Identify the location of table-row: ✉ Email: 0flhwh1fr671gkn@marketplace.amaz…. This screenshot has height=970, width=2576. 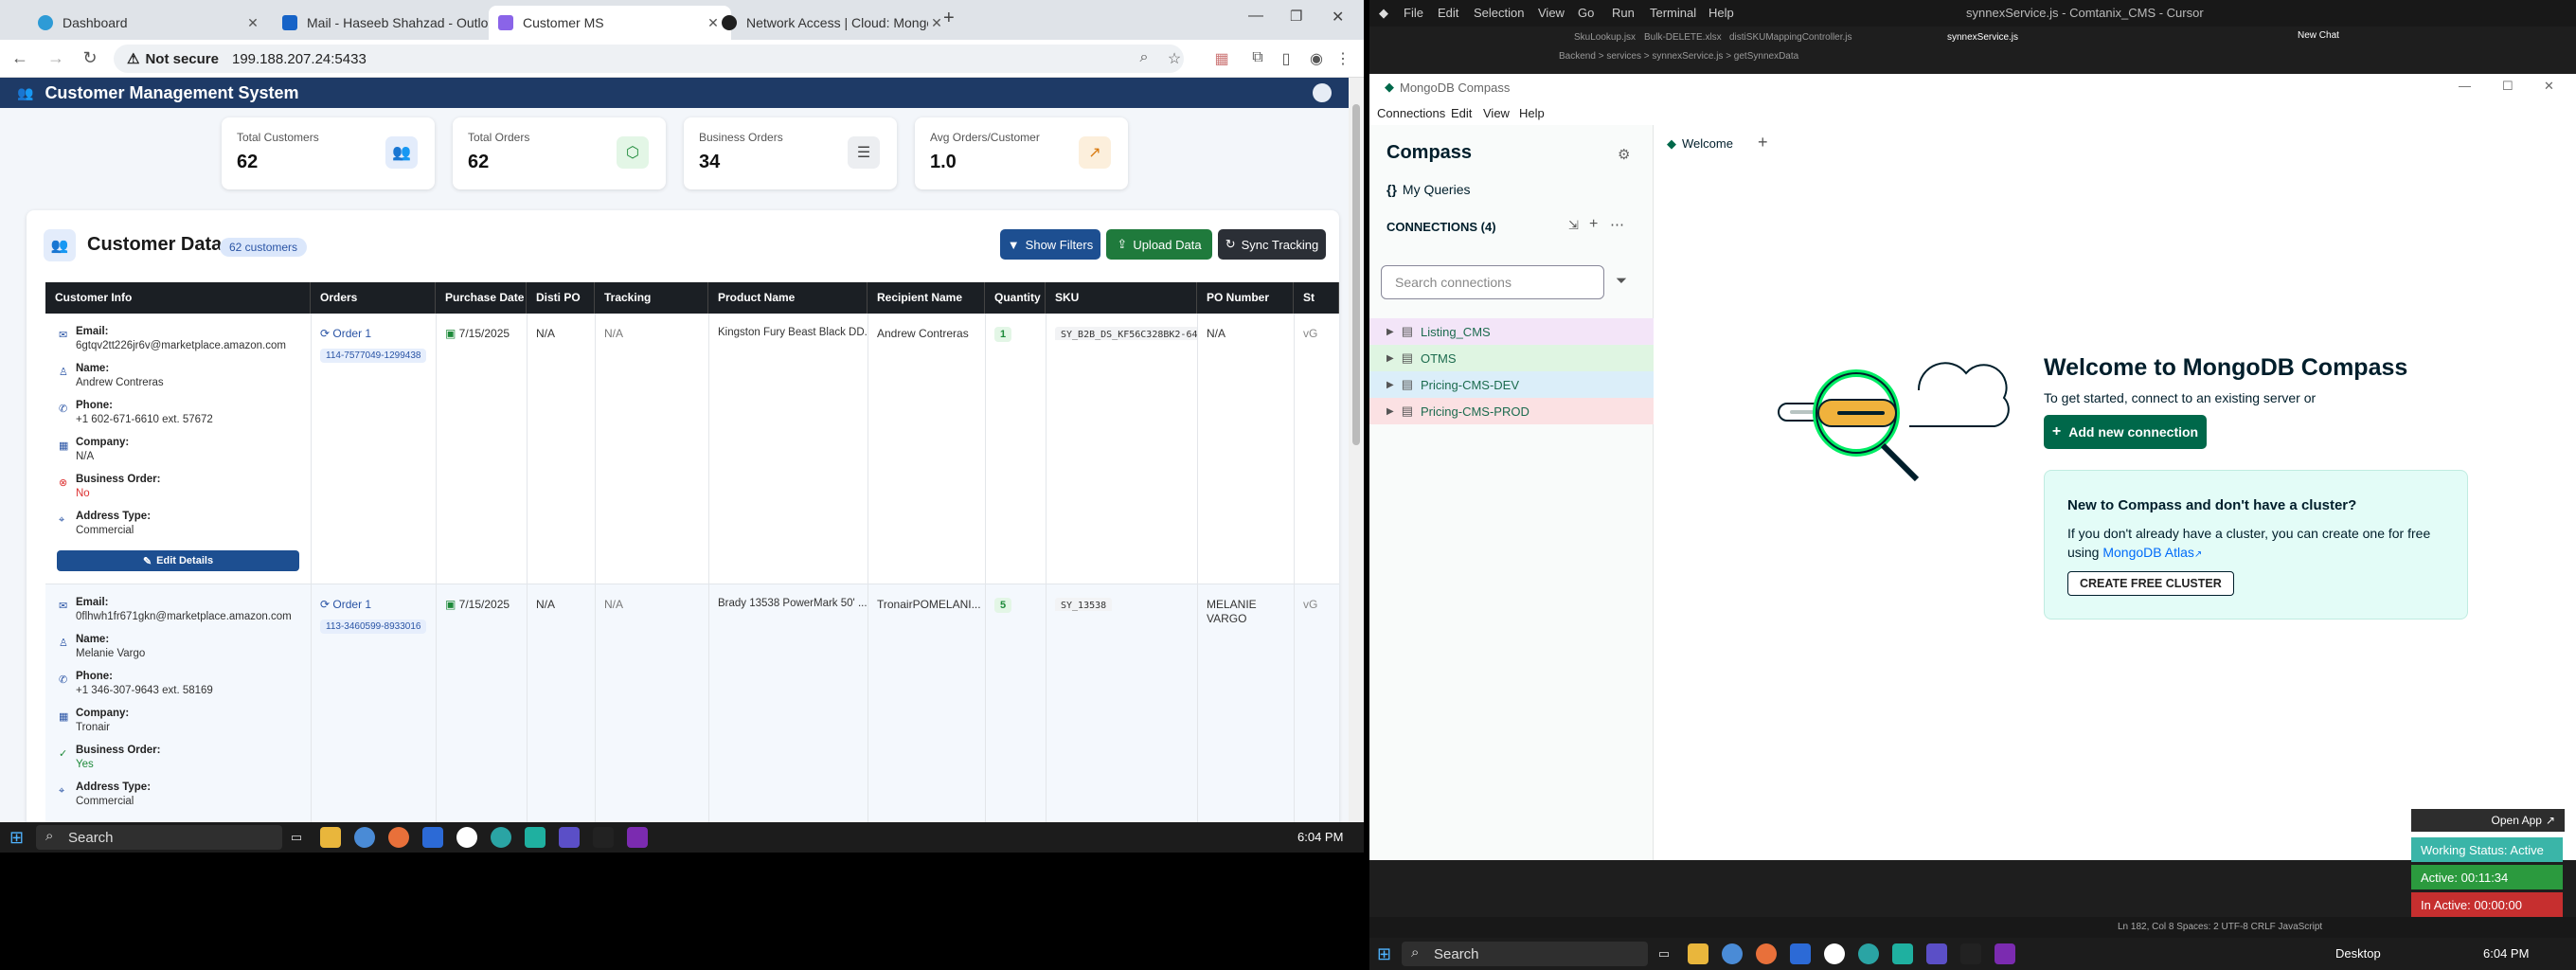
(692, 703).